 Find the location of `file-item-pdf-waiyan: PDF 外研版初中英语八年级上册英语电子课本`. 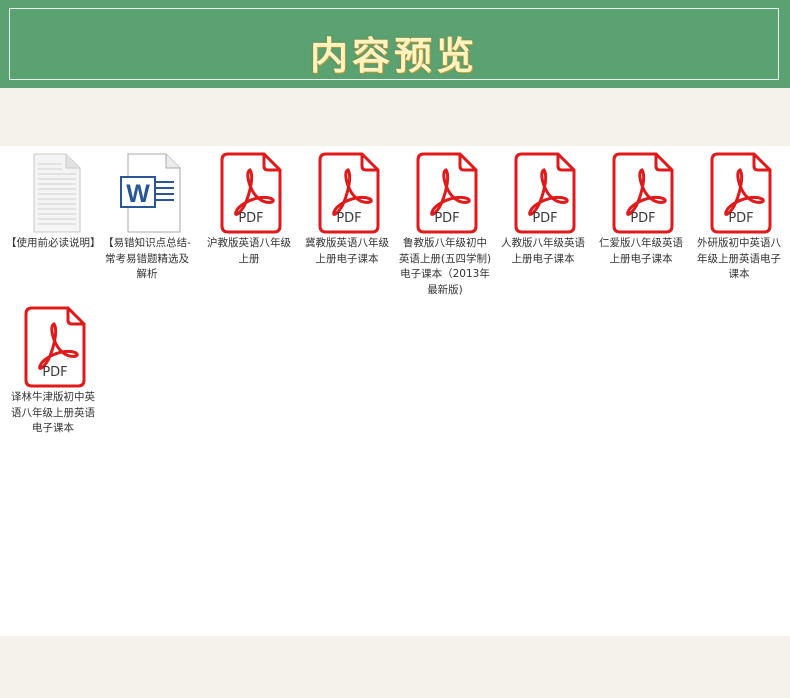

file-item-pdf-waiyan: PDF 外研版初中英语八年级上册英语电子课本 is located at coordinates (739, 217).